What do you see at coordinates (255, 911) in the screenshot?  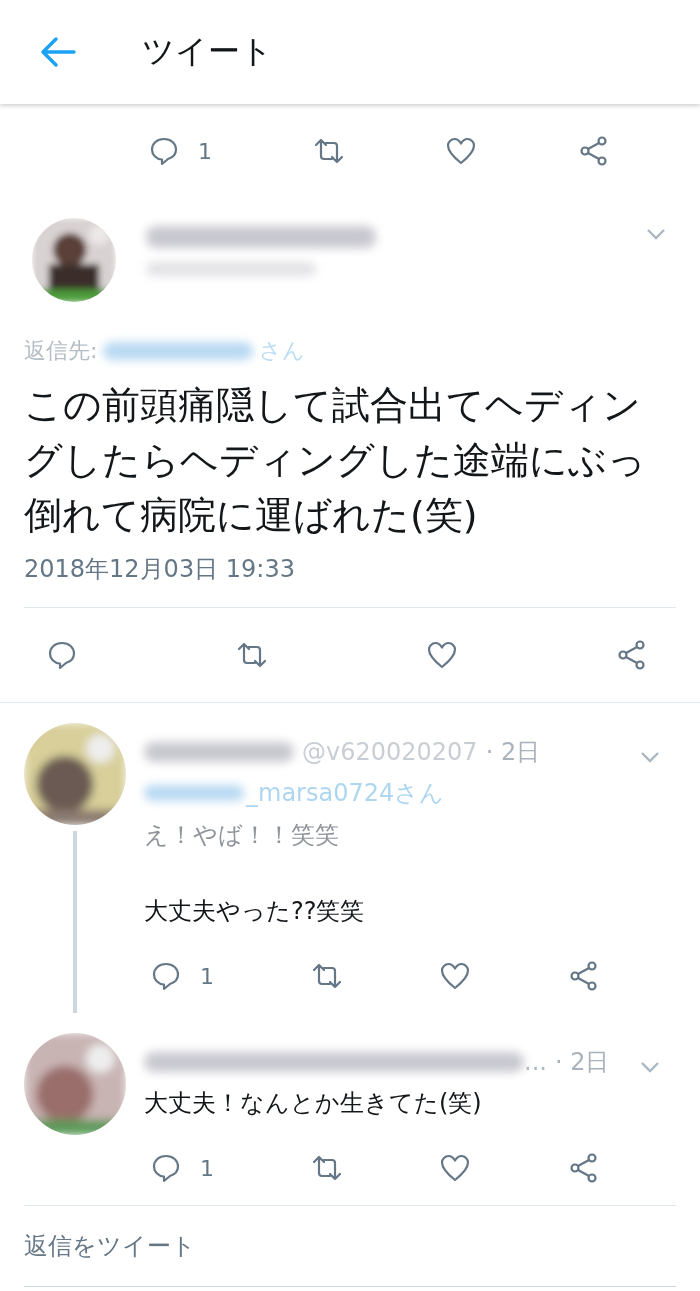 I see `tweet-text: 大丈夫やった??笑笑` at bounding box center [255, 911].